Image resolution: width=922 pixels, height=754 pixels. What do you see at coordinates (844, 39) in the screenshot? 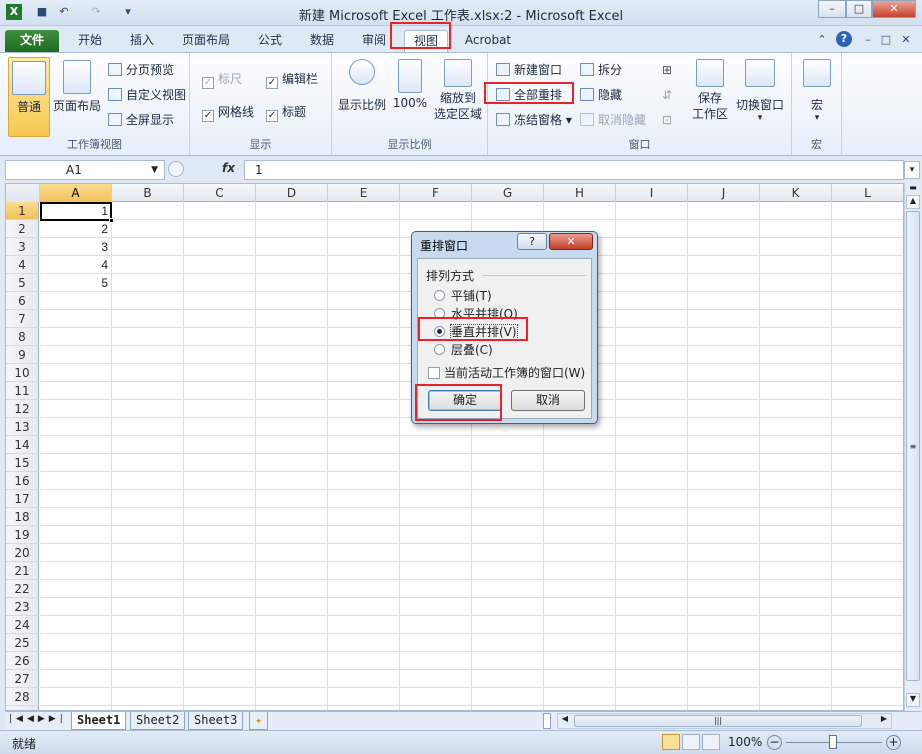
I see `help-icon: ?` at bounding box center [844, 39].